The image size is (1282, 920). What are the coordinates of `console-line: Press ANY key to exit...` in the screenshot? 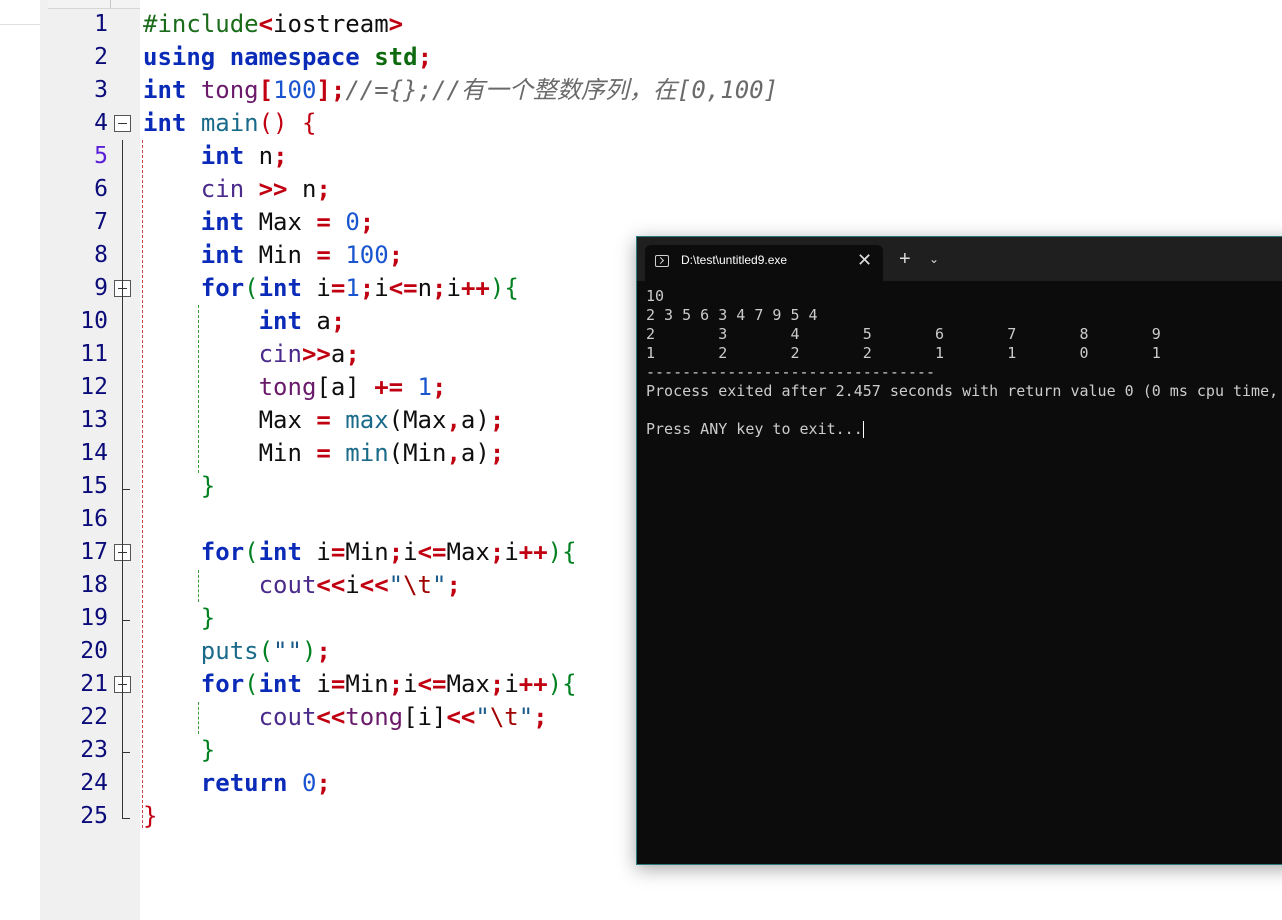 It's located at (755, 429).